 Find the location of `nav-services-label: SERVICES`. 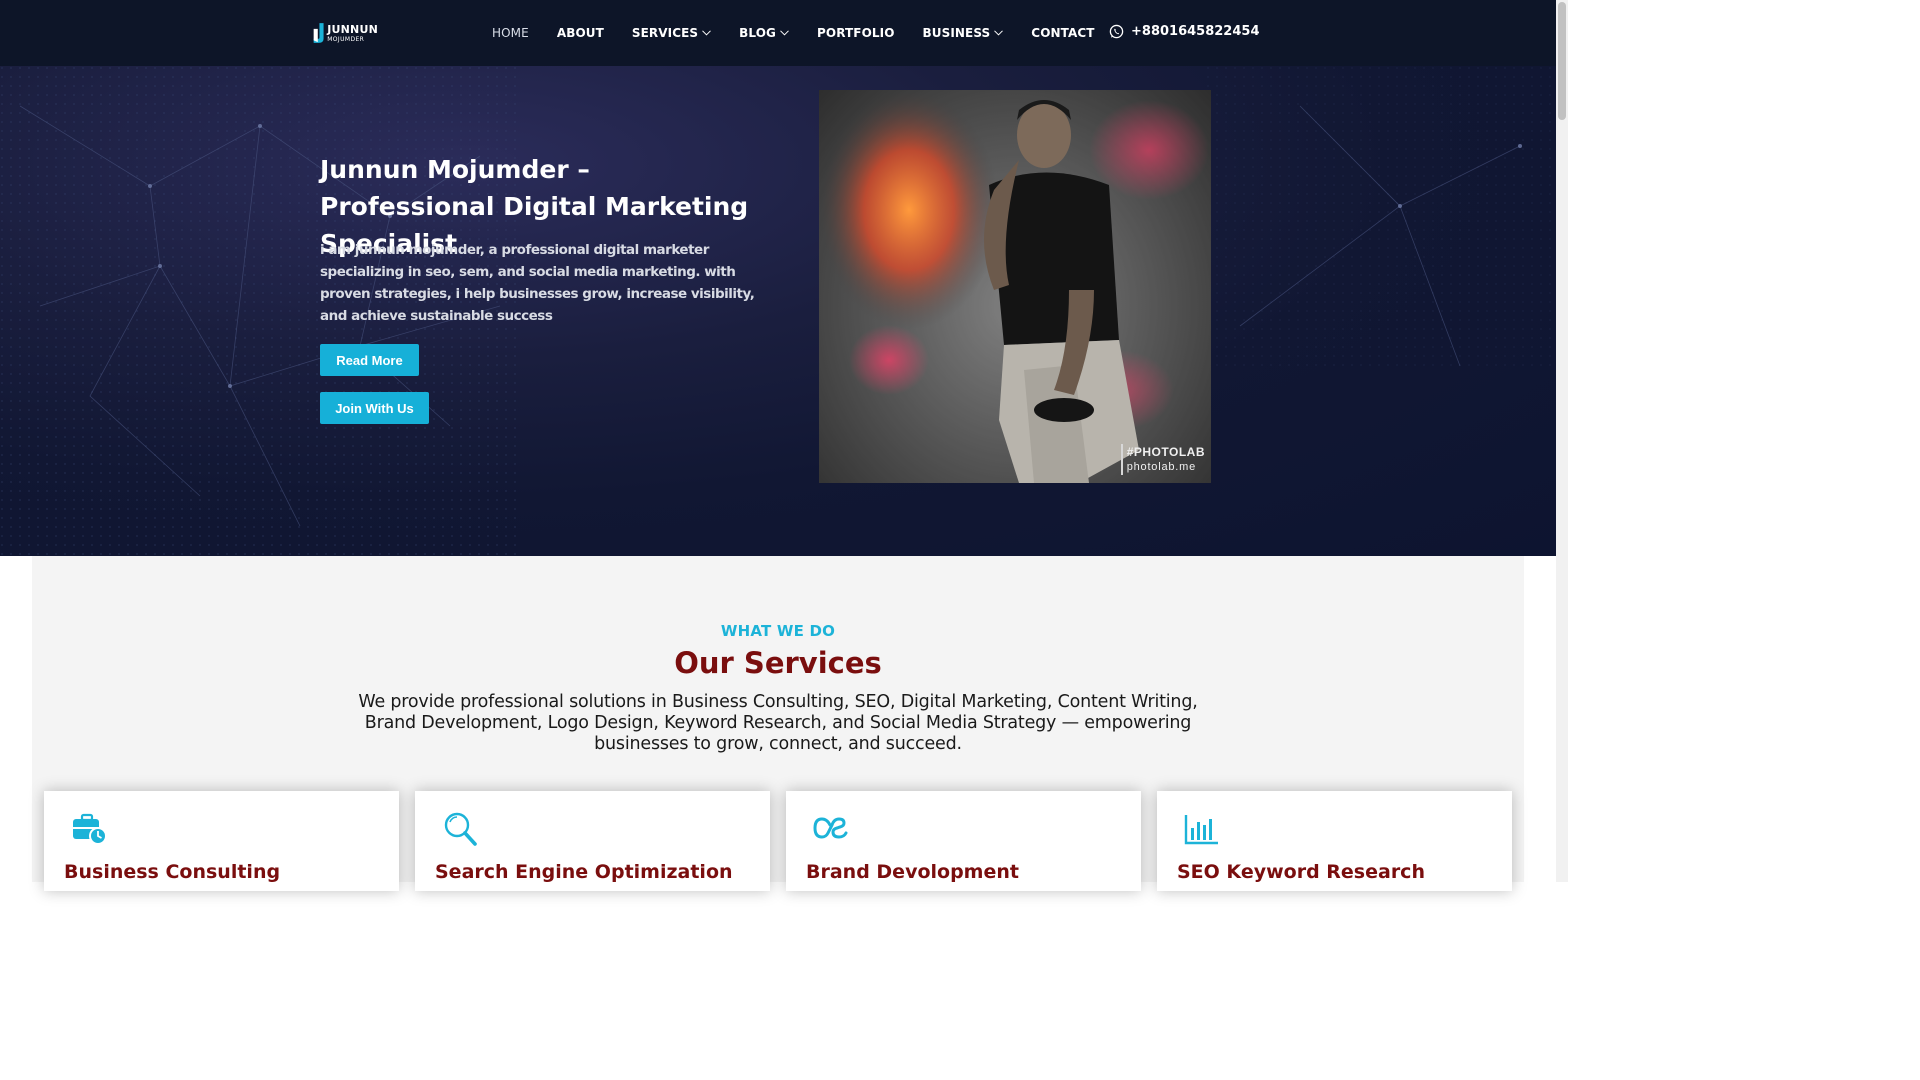

nav-services-label: SERVICES is located at coordinates (665, 33).